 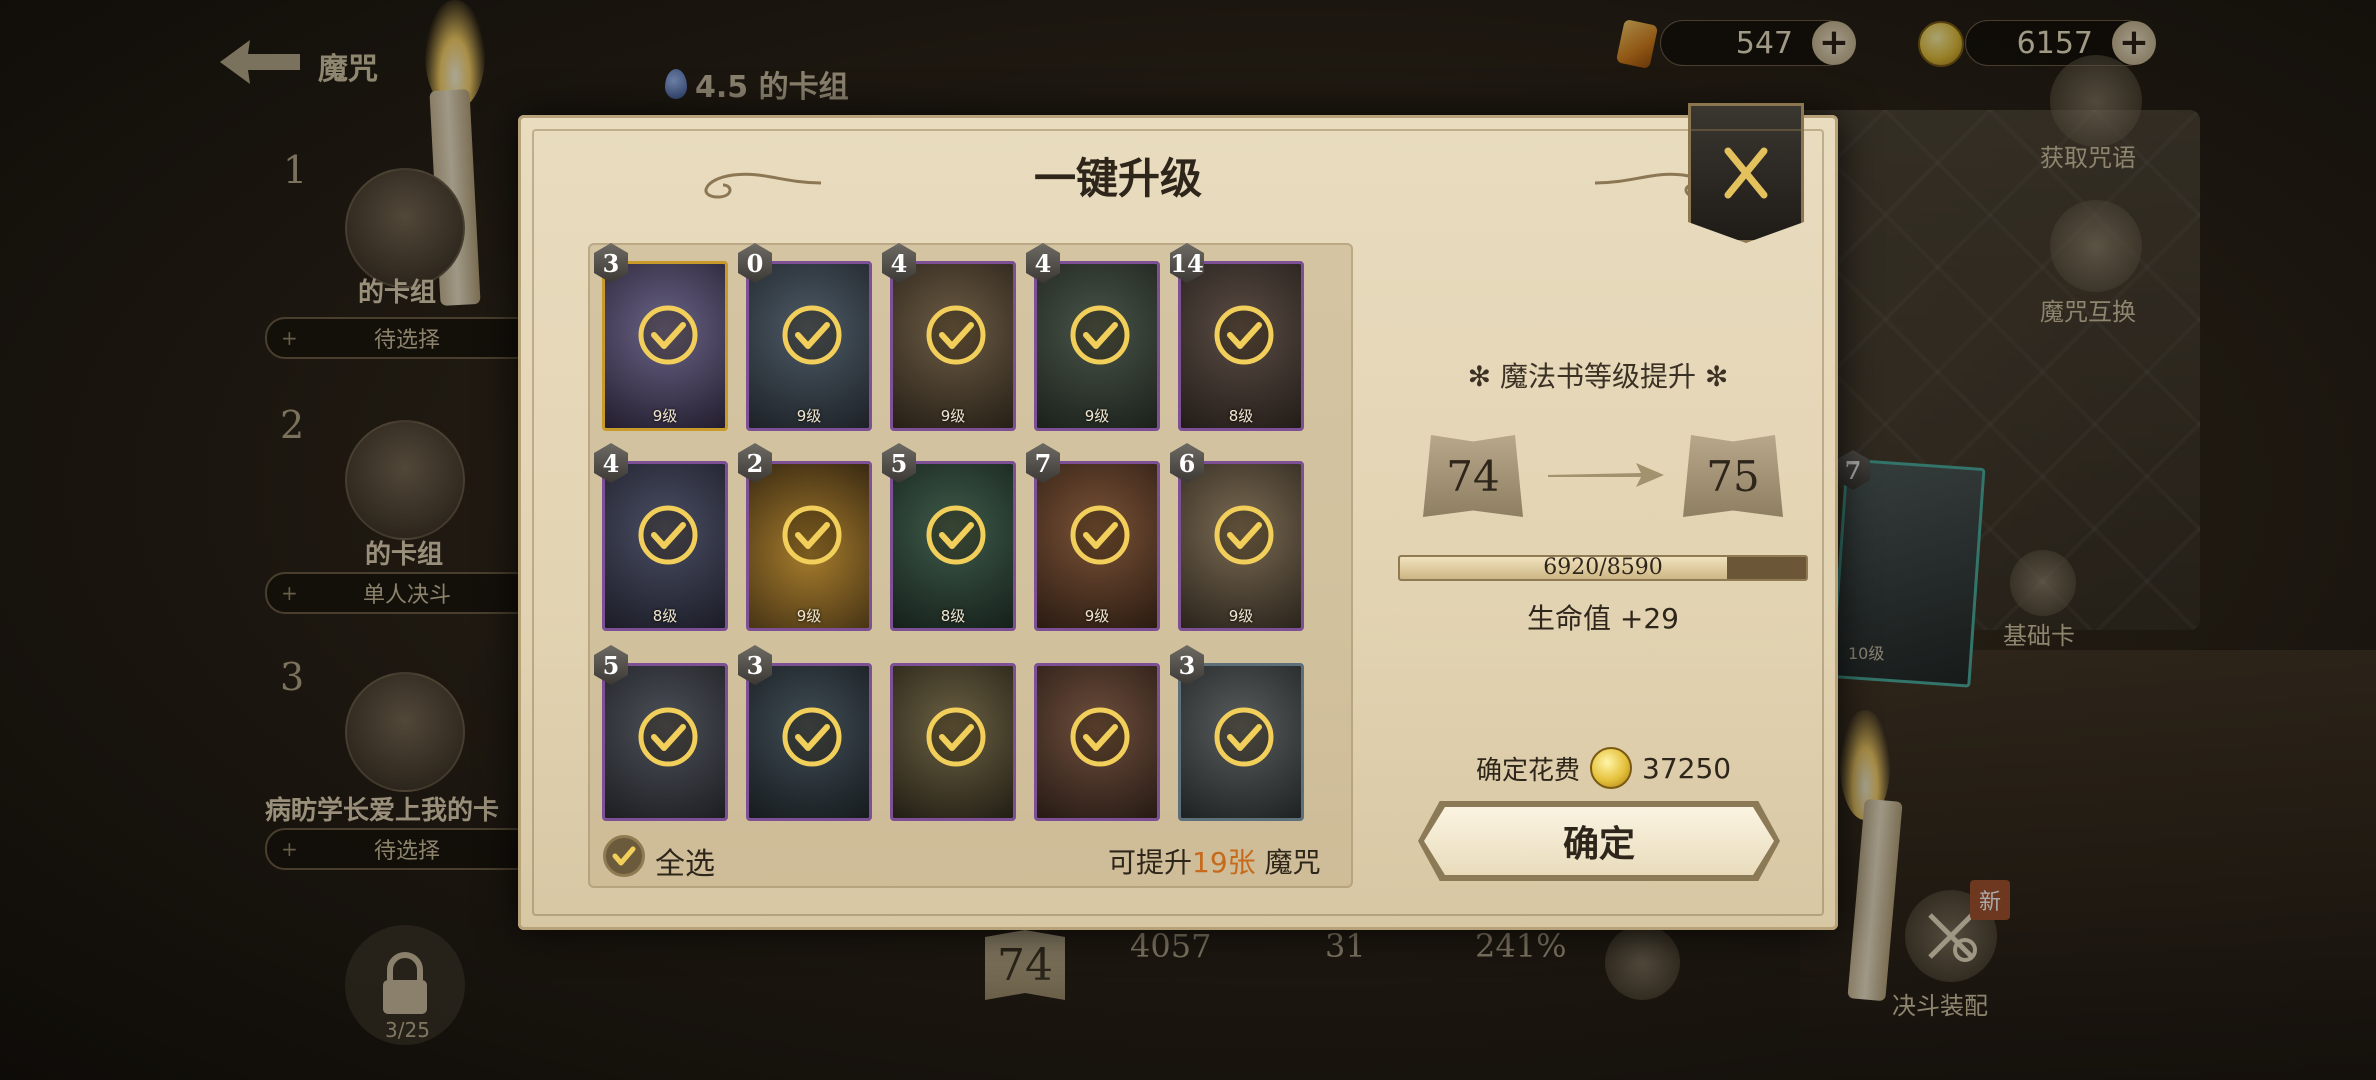 I want to click on cost-group: 确定花费 37250, so click(x=1603, y=768).